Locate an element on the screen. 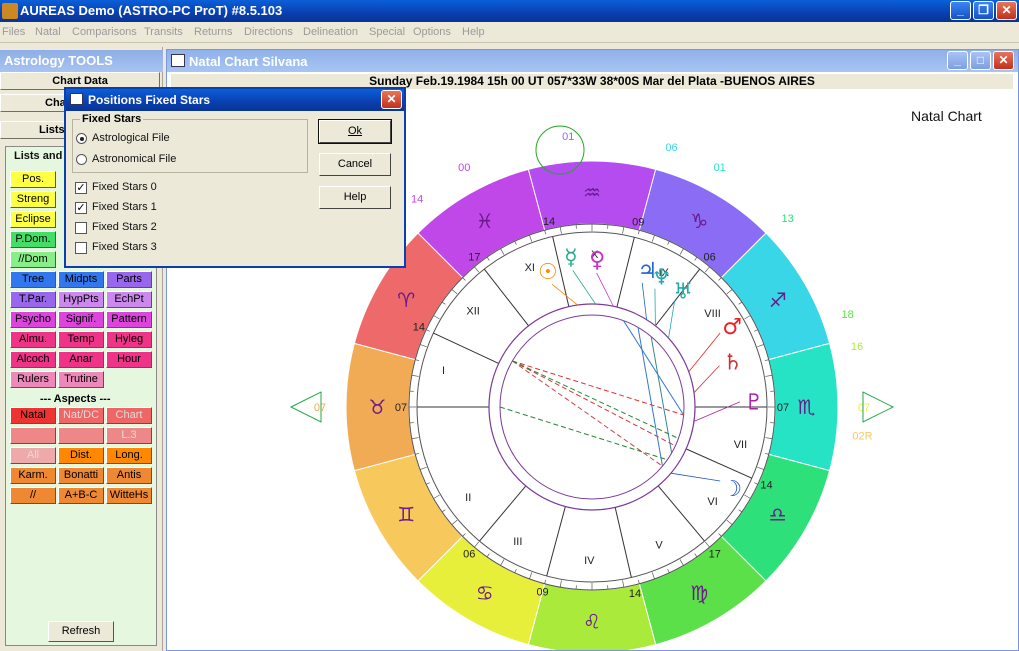 The height and width of the screenshot is (651, 1019). sign-glyph: ♐ is located at coordinates (778, 300).